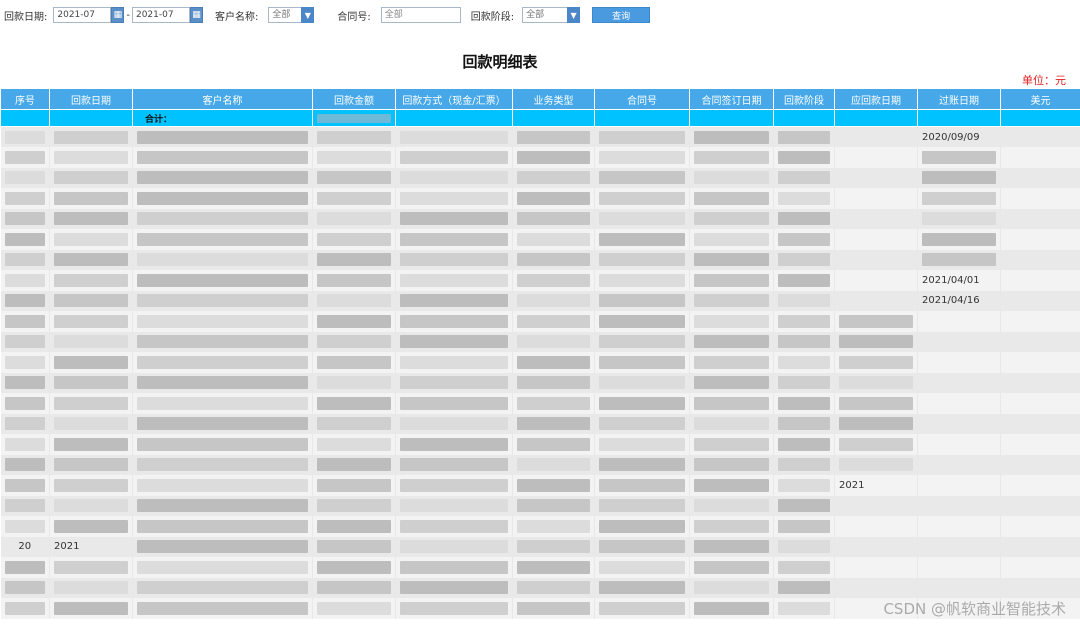 The width and height of the screenshot is (1080, 629). I want to click on table-row: 2021/04/16, so click(540, 300).